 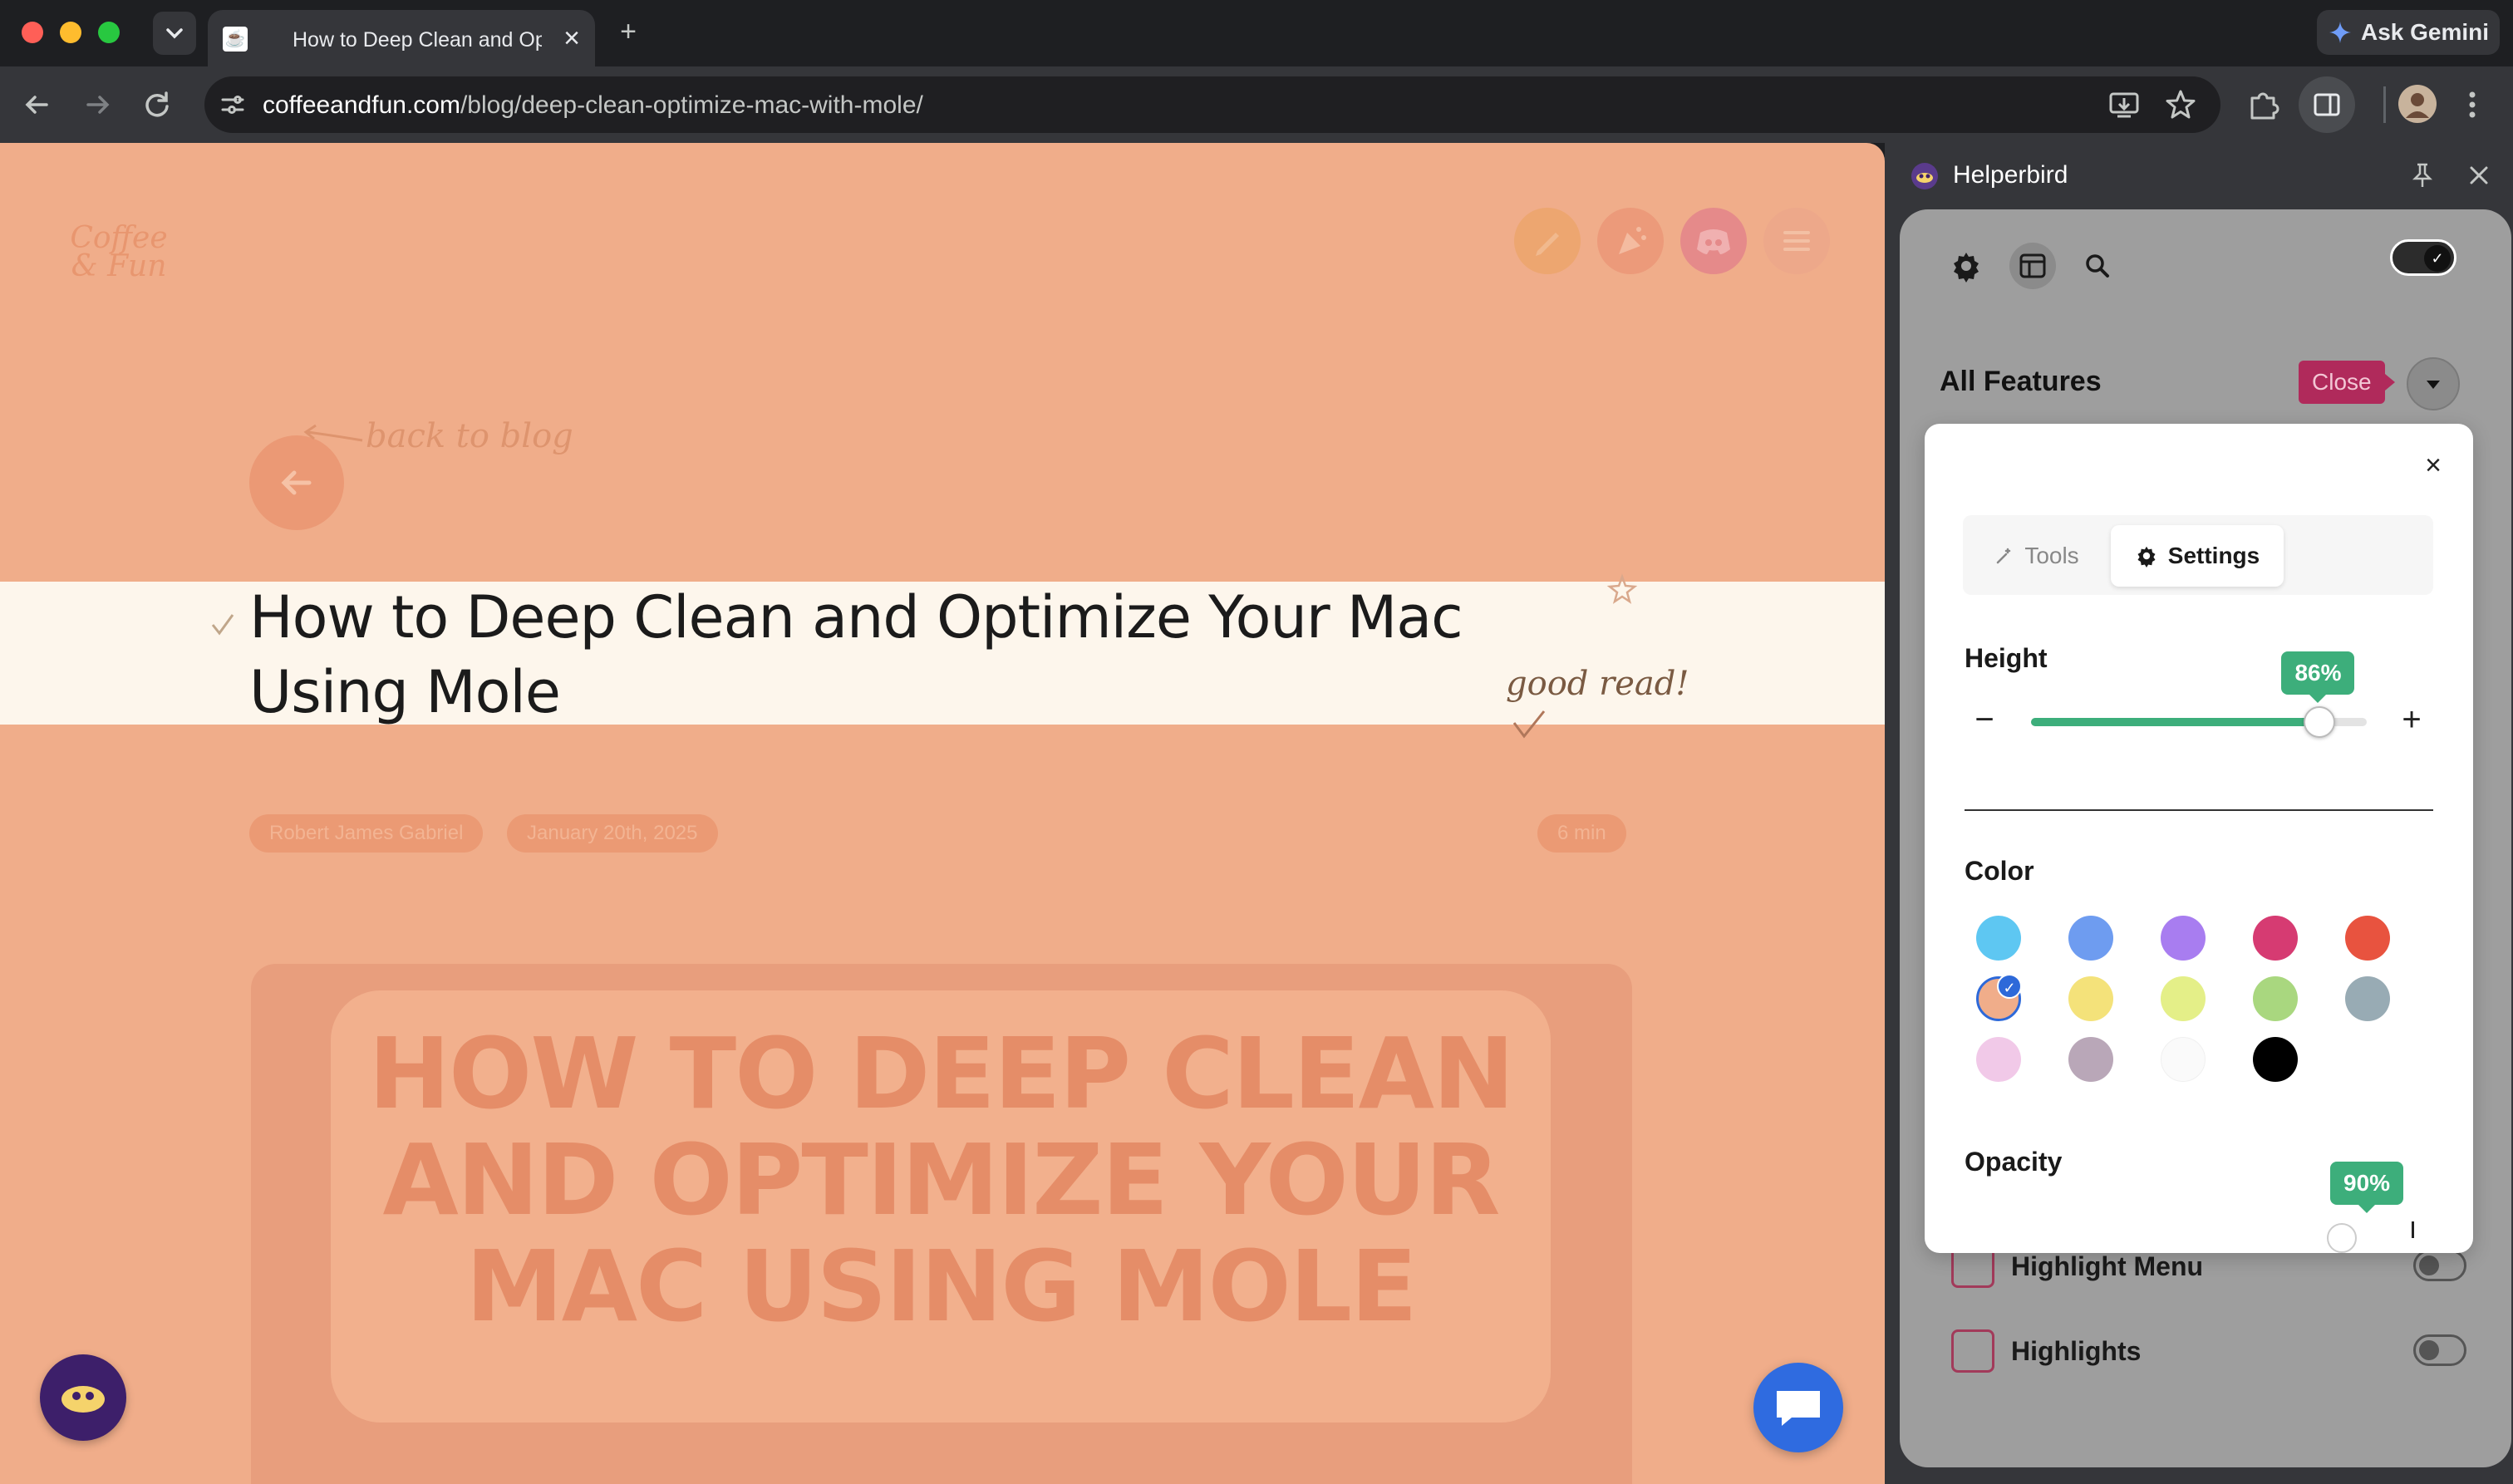 I want to click on site-logo: Coffee & Fun, so click(x=119, y=245).